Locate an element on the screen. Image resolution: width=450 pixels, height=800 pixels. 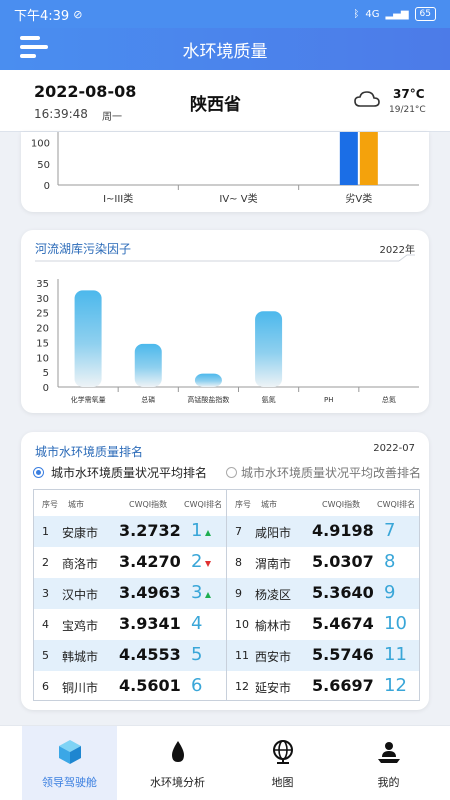
y-tick-label: 100 is located at coordinates (40, 144).